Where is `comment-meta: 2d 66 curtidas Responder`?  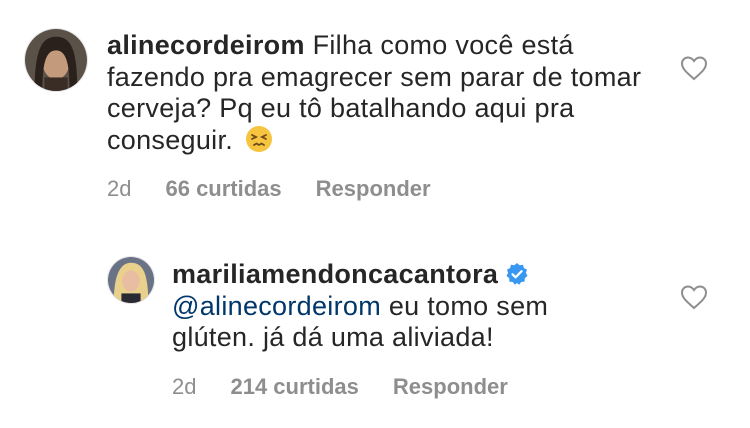
comment-meta: 2d 66 curtidas Responder is located at coordinates (269, 189).